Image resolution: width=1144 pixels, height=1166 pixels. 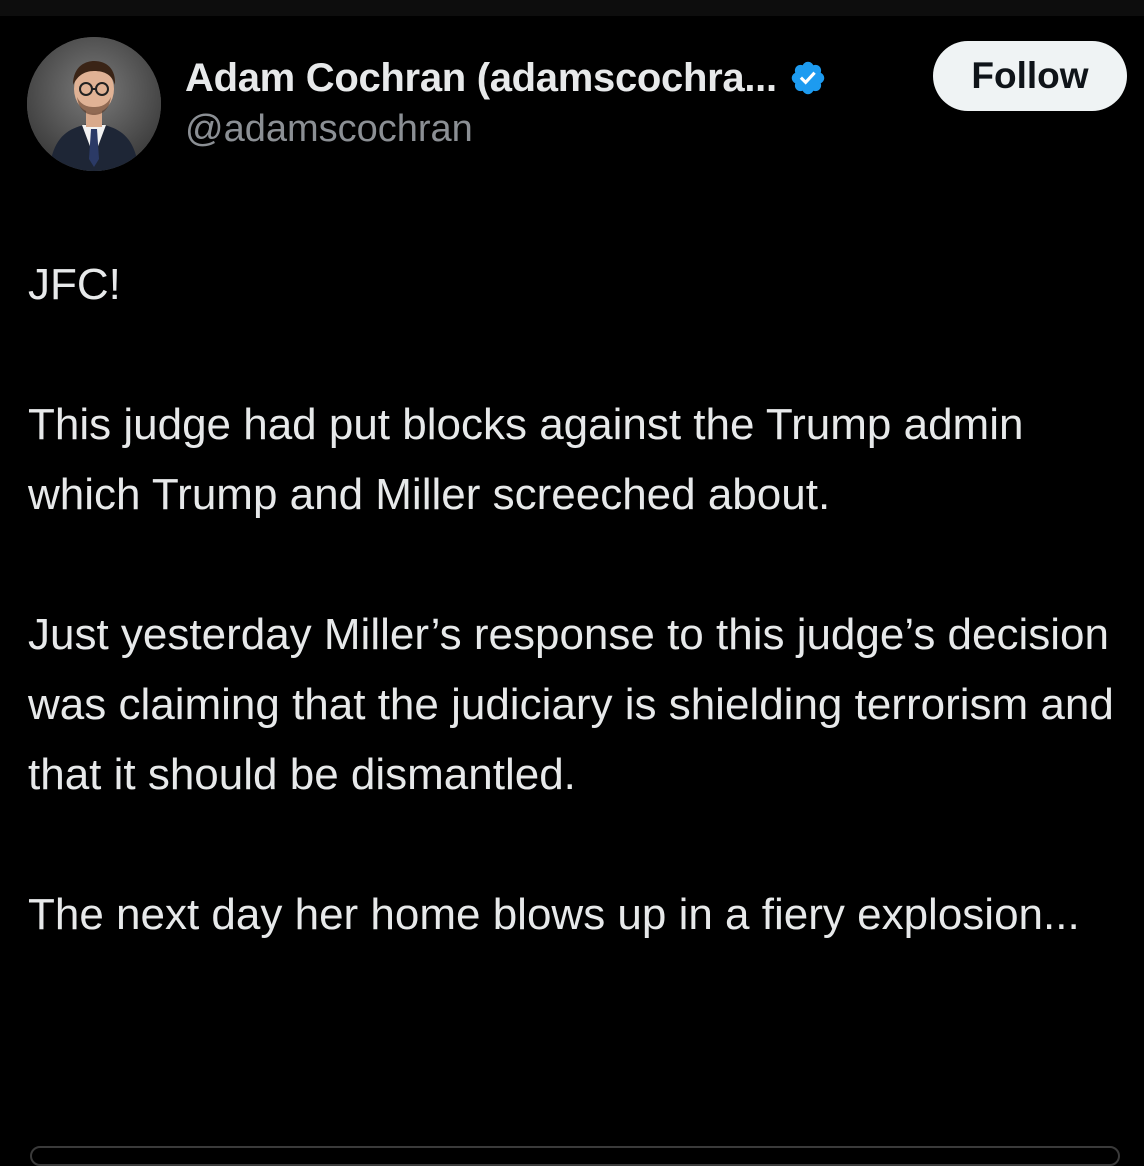 What do you see at coordinates (1030, 76) in the screenshot?
I see `follow-button: Follow` at bounding box center [1030, 76].